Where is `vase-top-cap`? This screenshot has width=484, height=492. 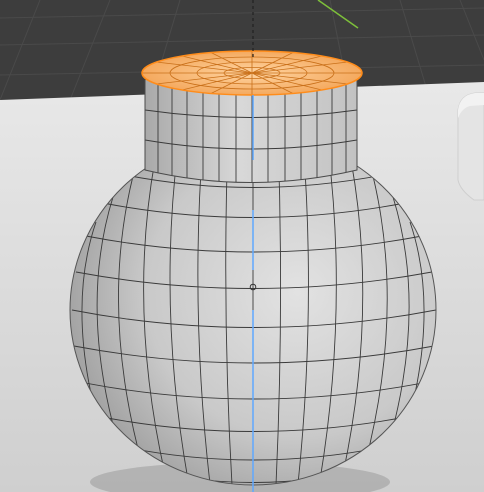
vase-top-cap is located at coordinates (252, 73).